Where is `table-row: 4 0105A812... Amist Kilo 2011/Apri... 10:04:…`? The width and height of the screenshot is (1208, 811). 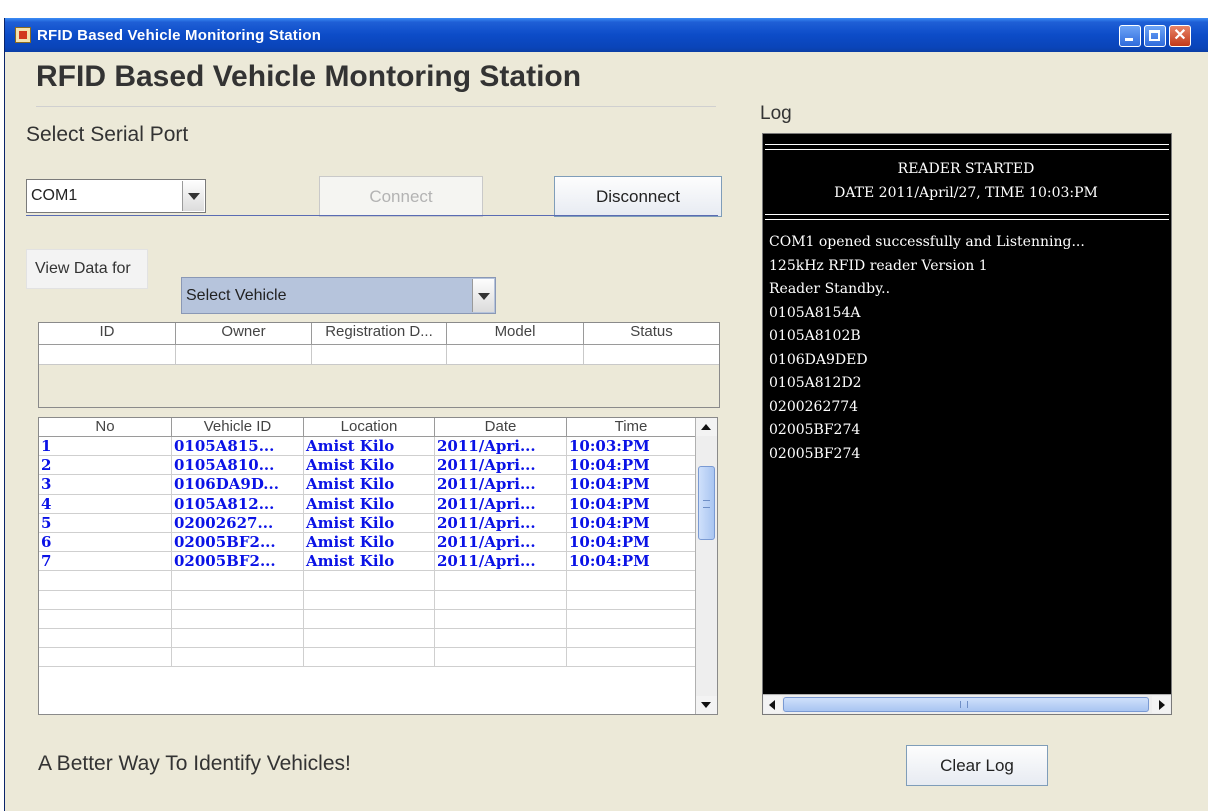 table-row: 4 0105A812... Amist Kilo 2011/Apri... 10:04:… is located at coordinates (367, 504).